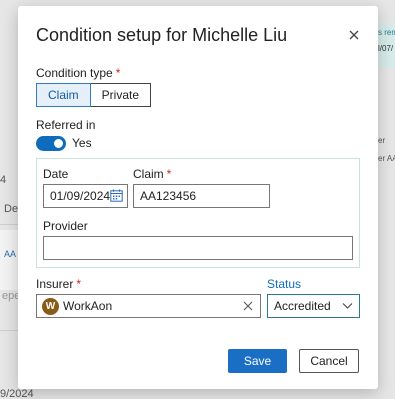 The height and width of the screenshot is (399, 395). What do you see at coordinates (198, 248) in the screenshot?
I see `provider-field` at bounding box center [198, 248].